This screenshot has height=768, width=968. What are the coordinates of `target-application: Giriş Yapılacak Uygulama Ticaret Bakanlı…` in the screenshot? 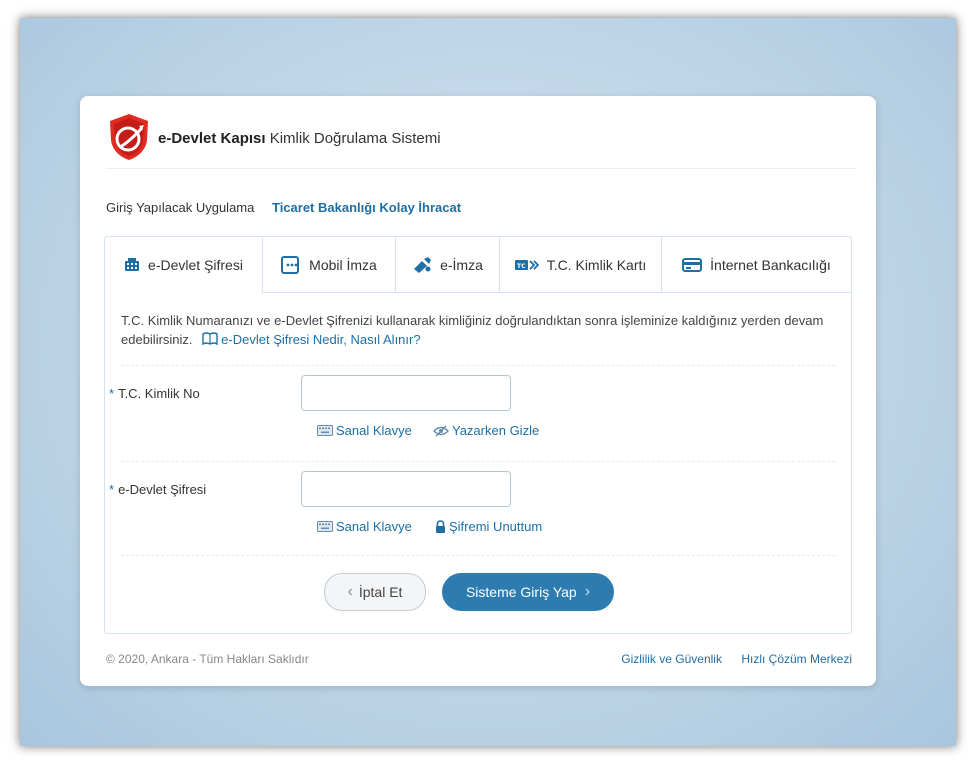 It's located at (283, 207).